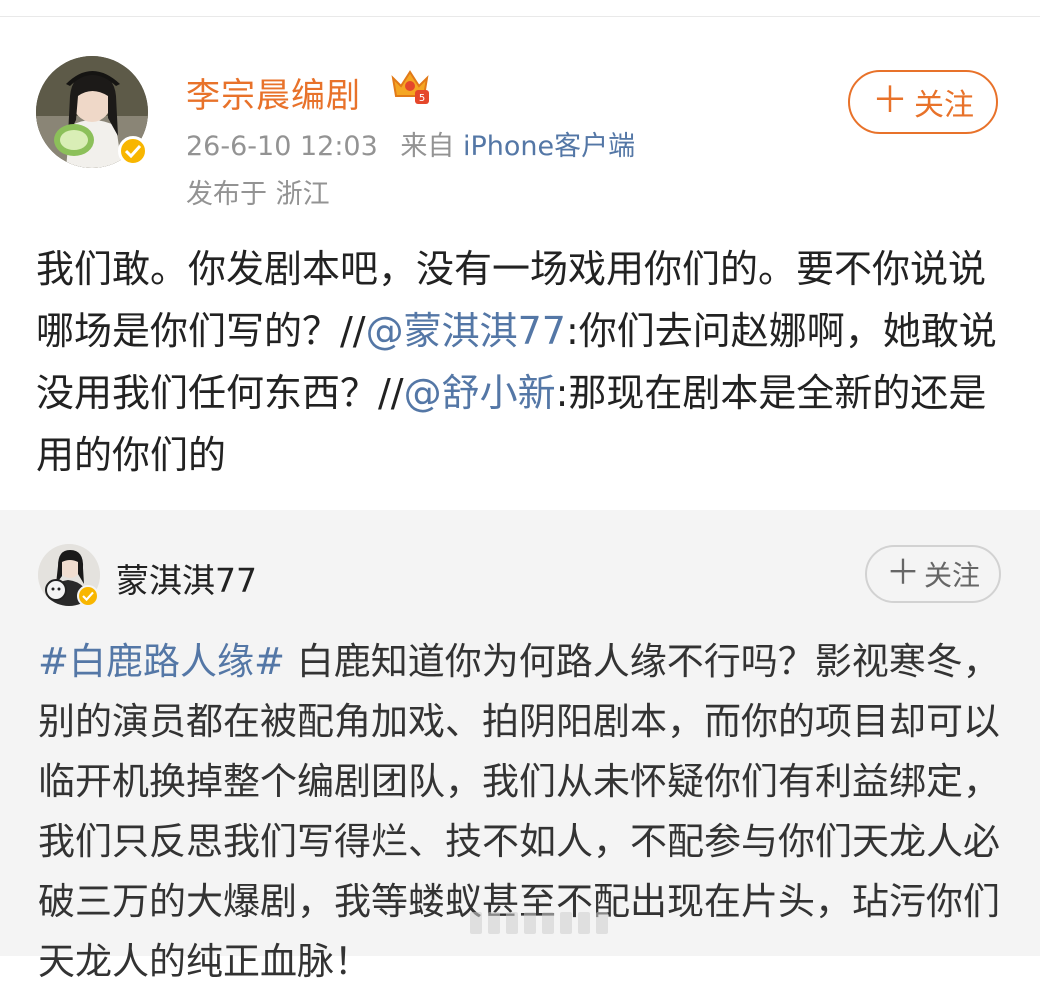 The image size is (1040, 992). I want to click on post-location: 发布于 浙江, so click(258, 194).